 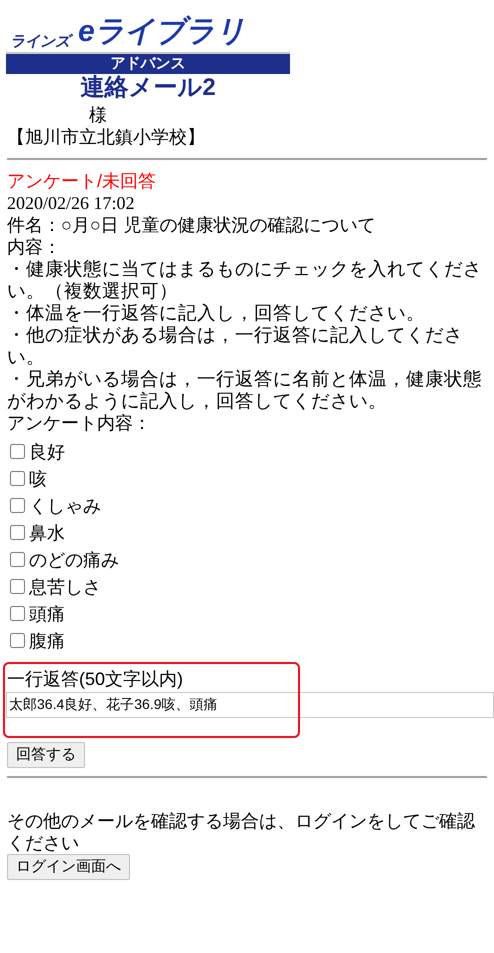 What do you see at coordinates (47, 533) in the screenshot?
I see `option-label: 鼻水` at bounding box center [47, 533].